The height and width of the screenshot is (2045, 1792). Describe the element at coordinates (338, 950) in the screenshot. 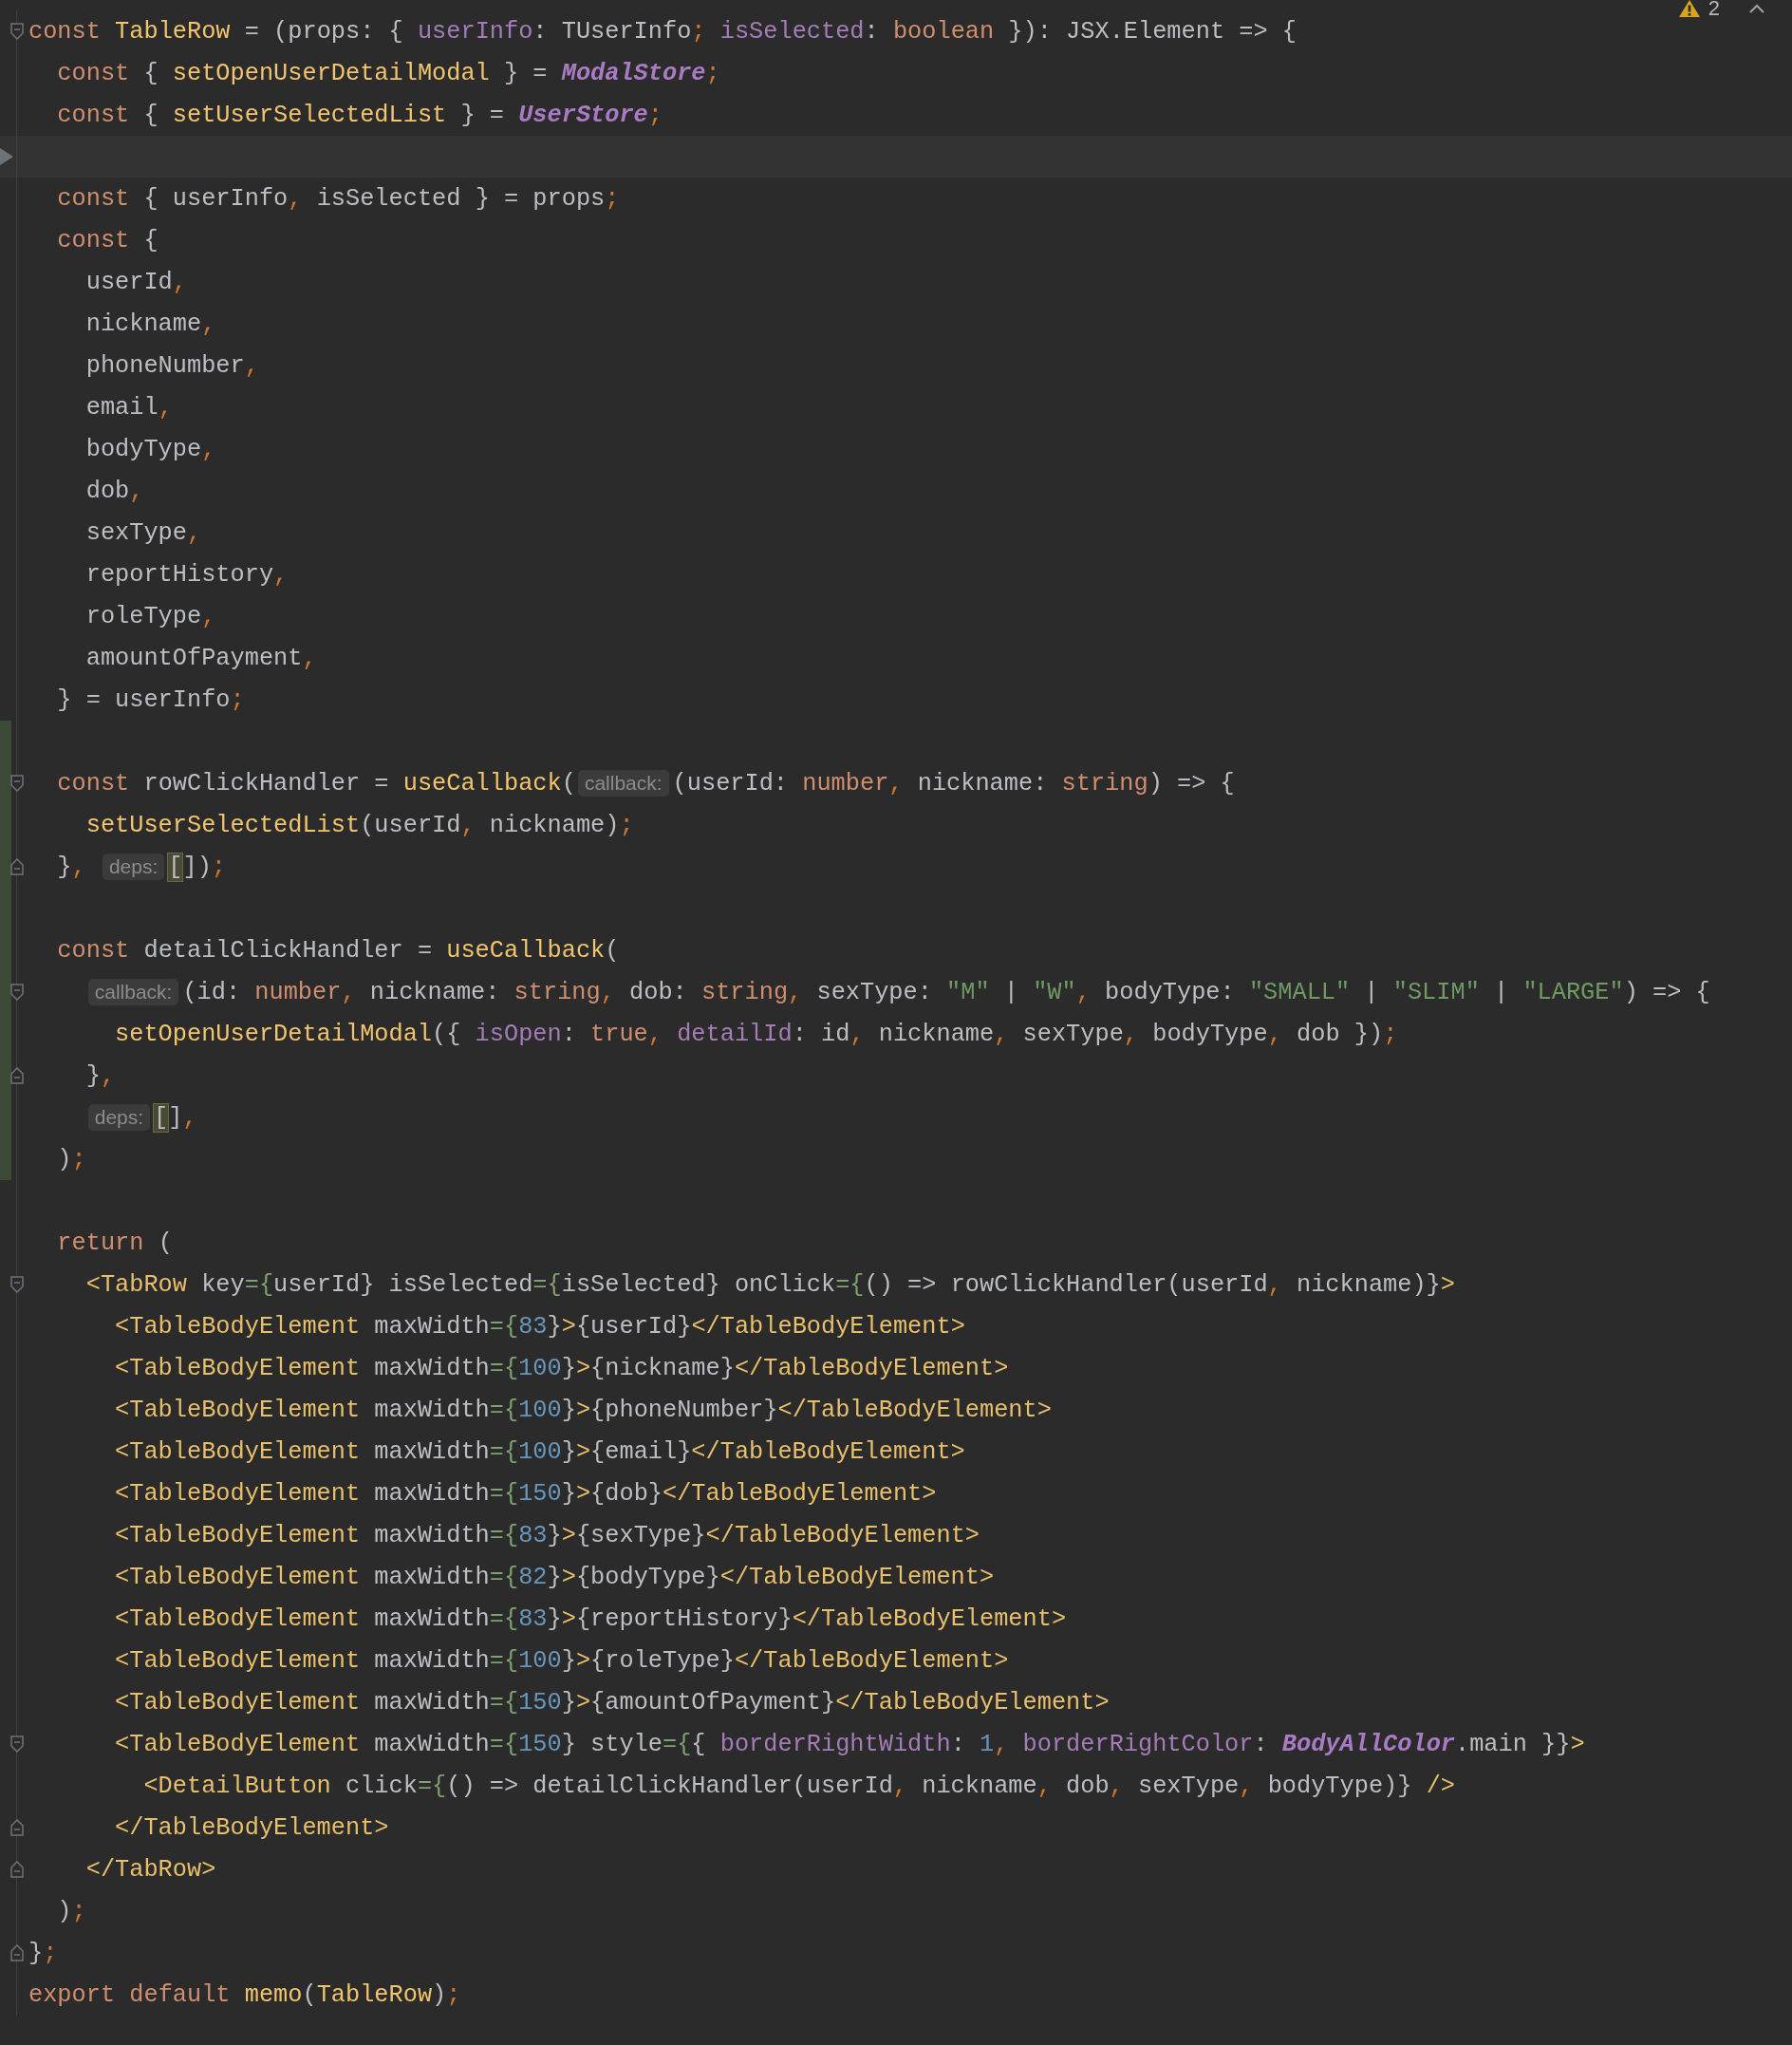

I see `code-line: const detailClickHandler = useCallback(` at that location.